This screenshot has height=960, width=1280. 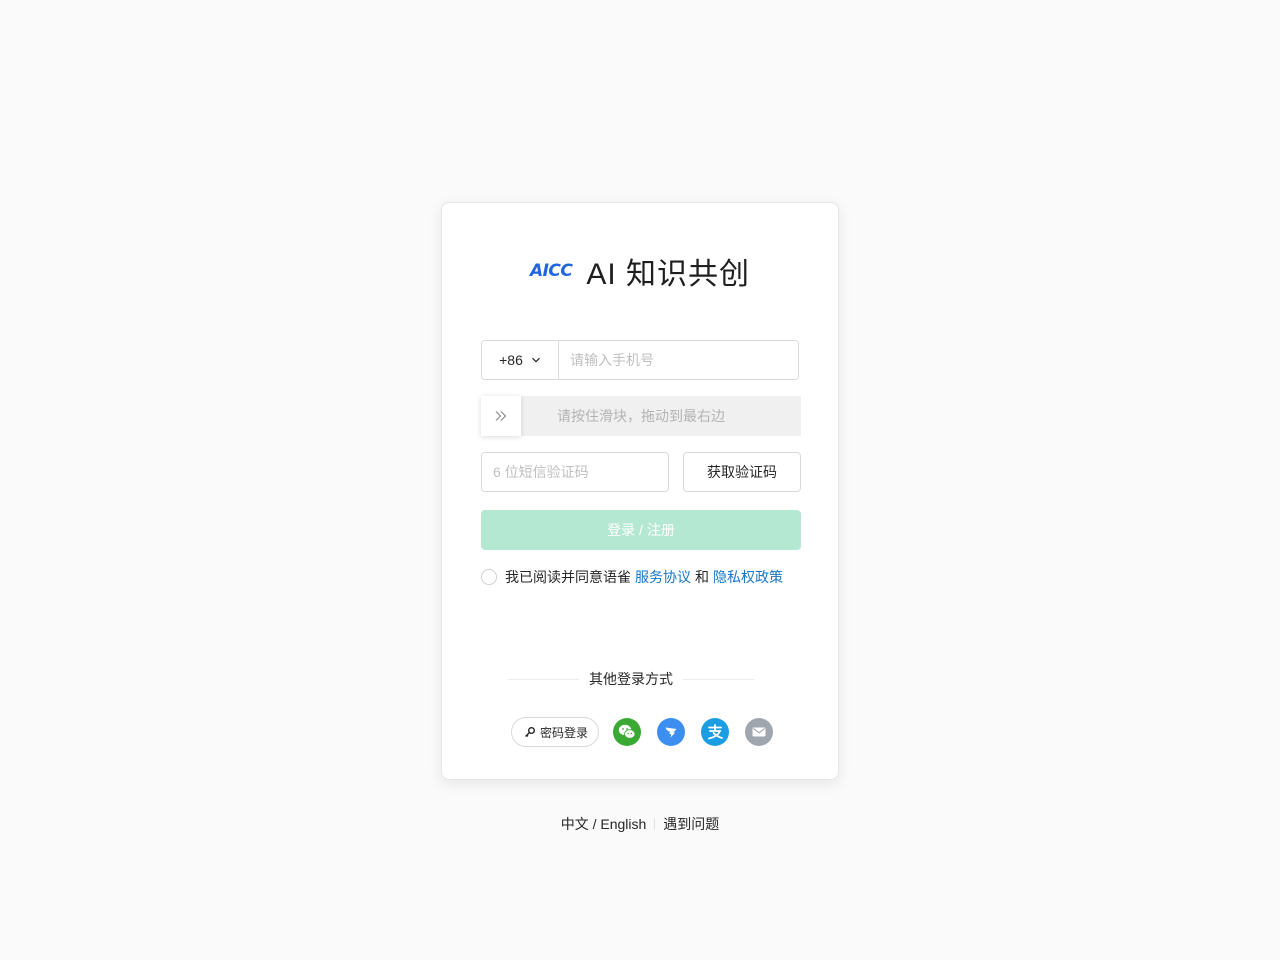 What do you see at coordinates (678, 360) in the screenshot?
I see `phone-input` at bounding box center [678, 360].